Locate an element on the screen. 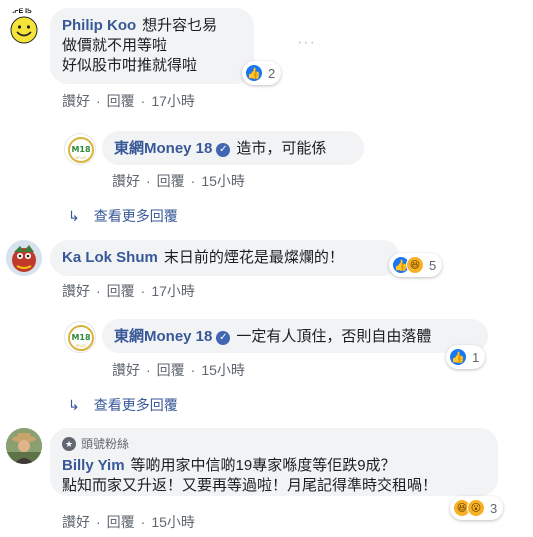 This screenshot has width=533, height=537. avatar-billy-yim is located at coordinates (24, 446).